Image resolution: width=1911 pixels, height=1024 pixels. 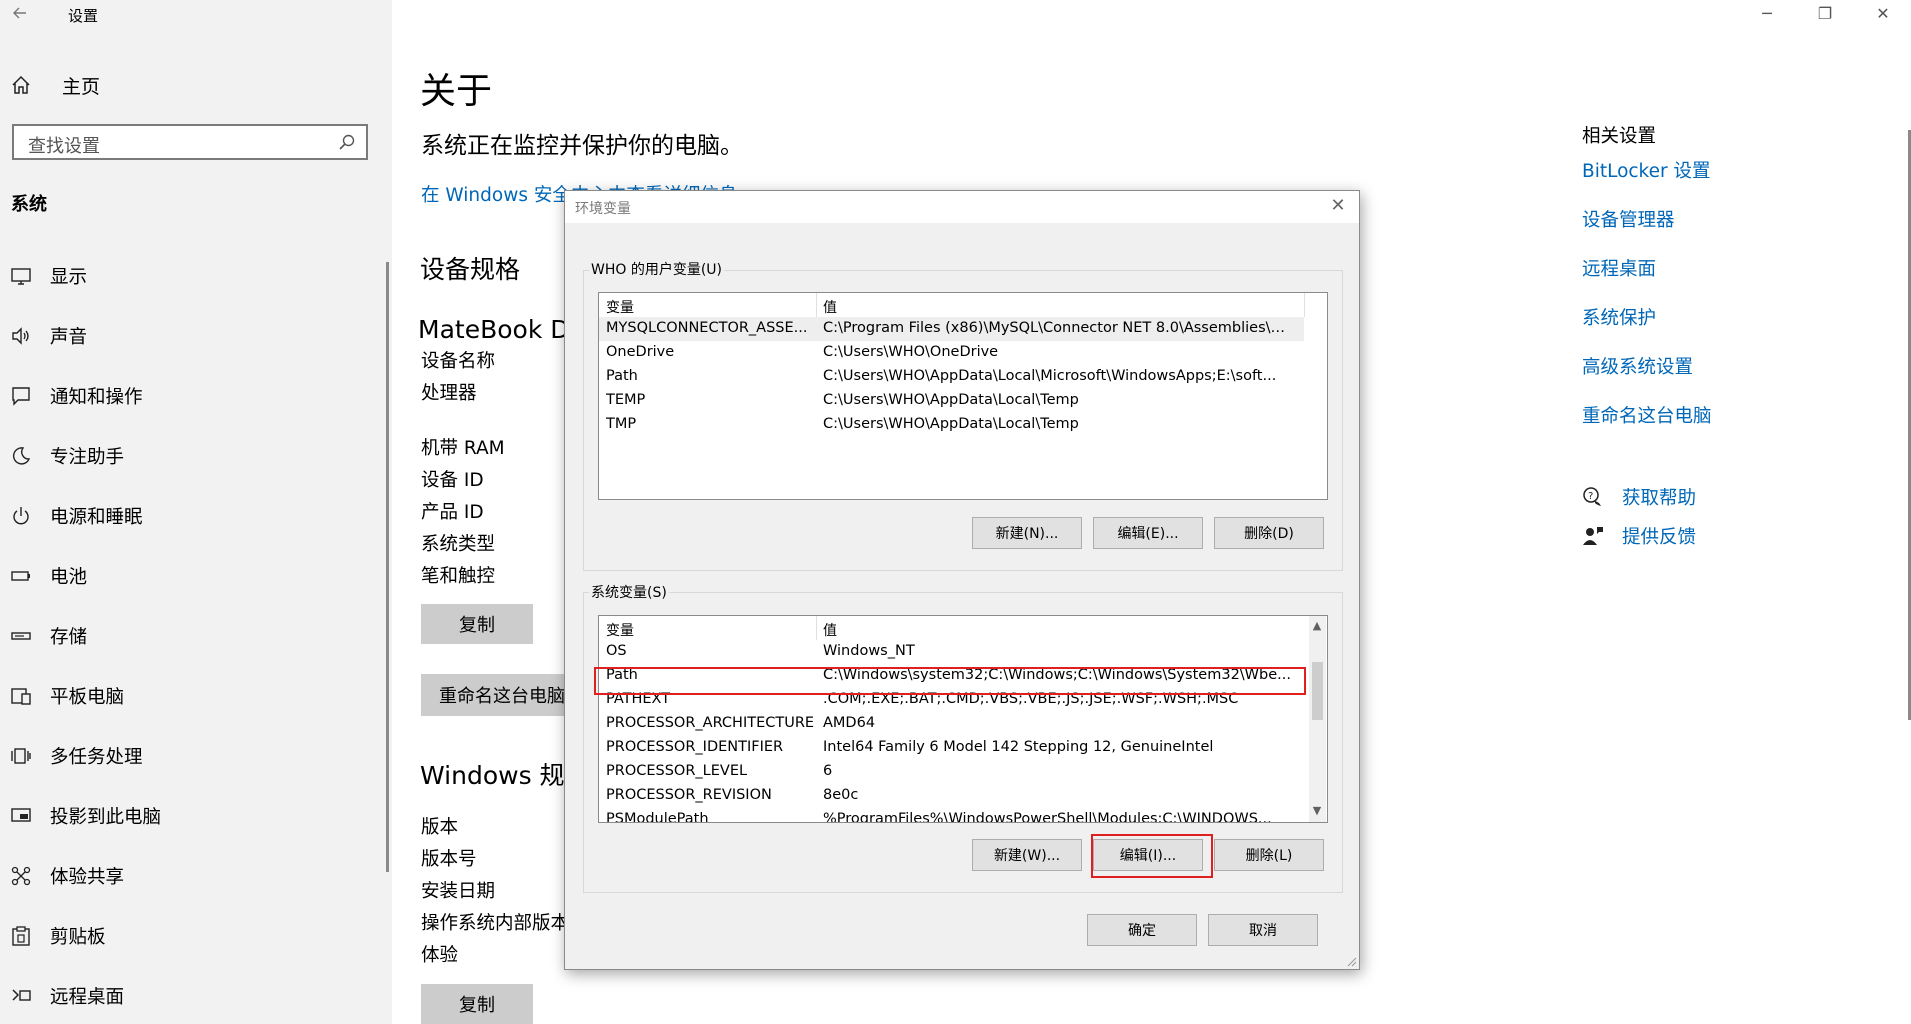 I want to click on feedback-person-icon, so click(x=1593, y=536).